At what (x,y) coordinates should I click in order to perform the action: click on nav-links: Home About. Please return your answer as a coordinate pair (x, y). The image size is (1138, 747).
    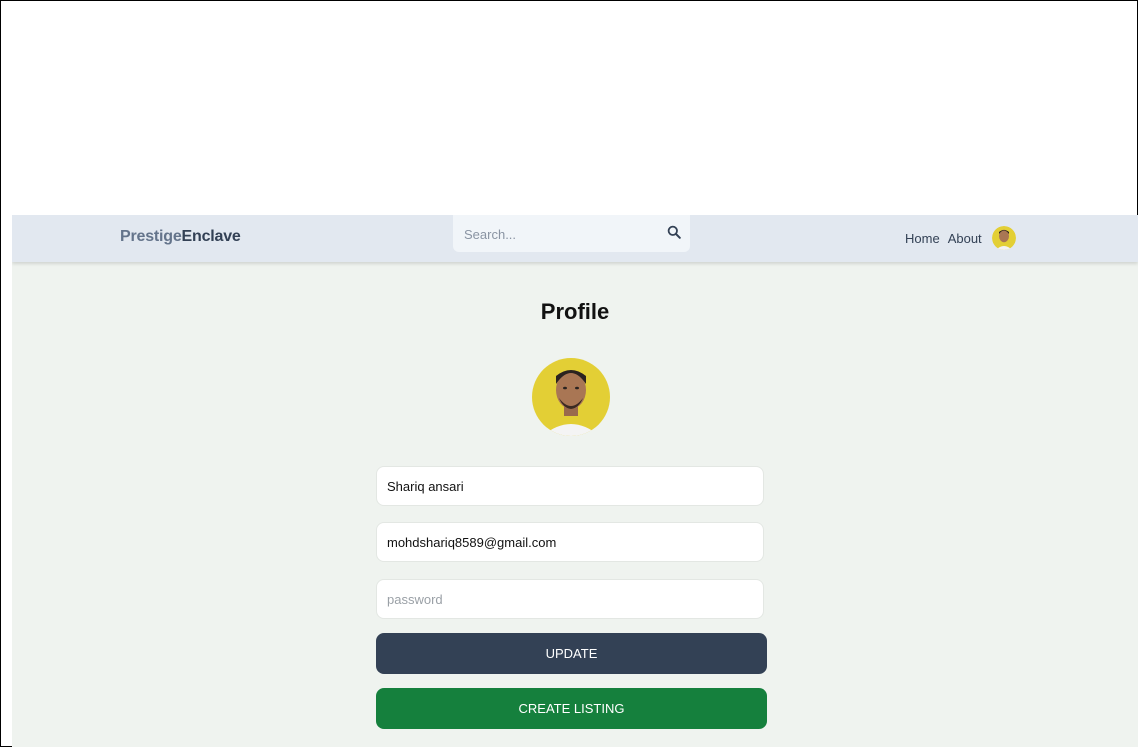
    Looking at the image, I should click on (960, 238).